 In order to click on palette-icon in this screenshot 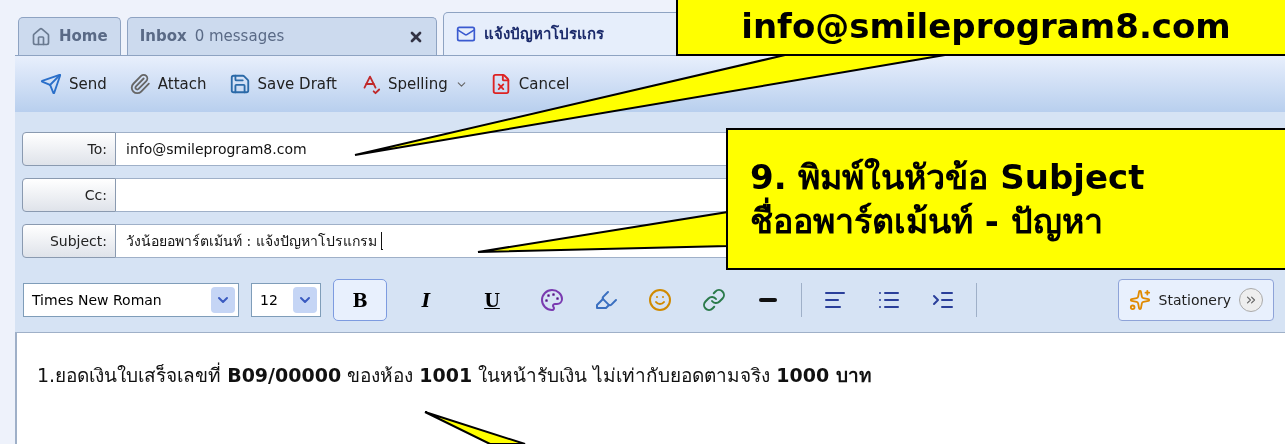, I will do `click(552, 300)`.